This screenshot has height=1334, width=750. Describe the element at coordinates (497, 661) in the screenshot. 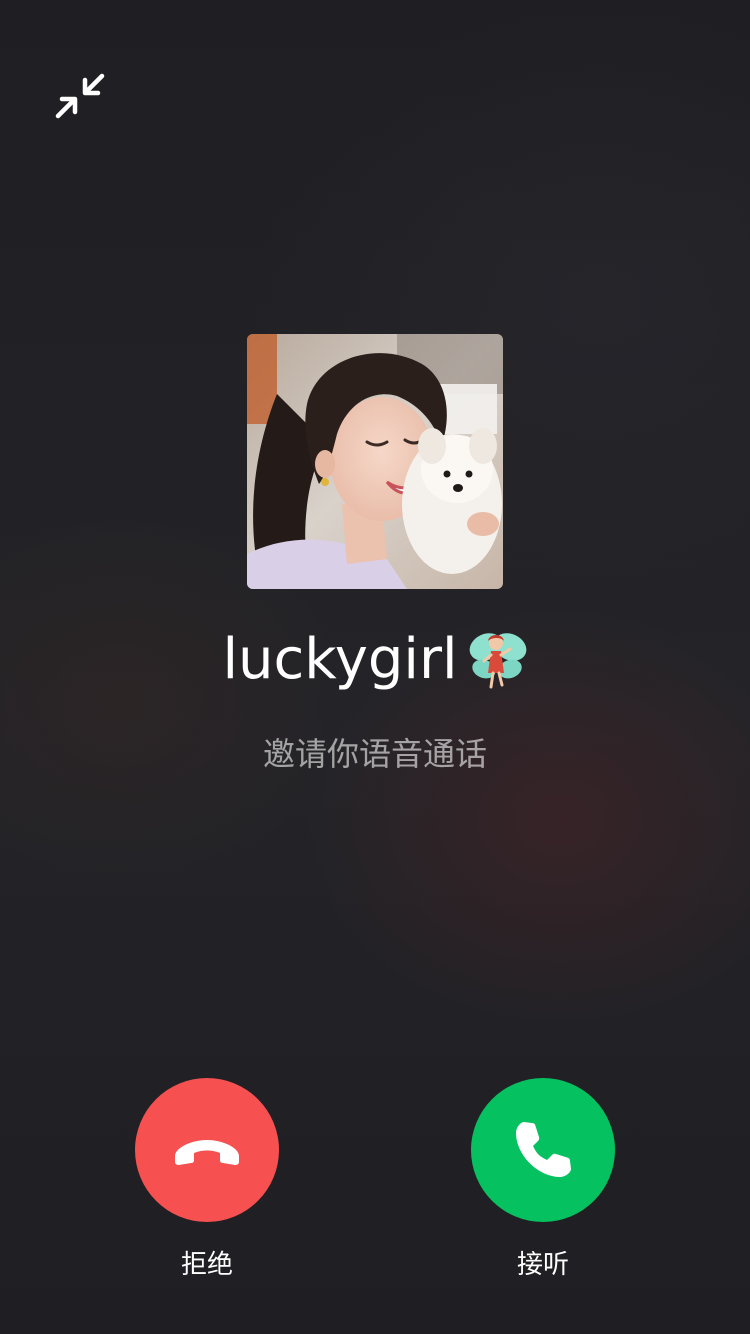

I see `fairy-emoji` at that location.